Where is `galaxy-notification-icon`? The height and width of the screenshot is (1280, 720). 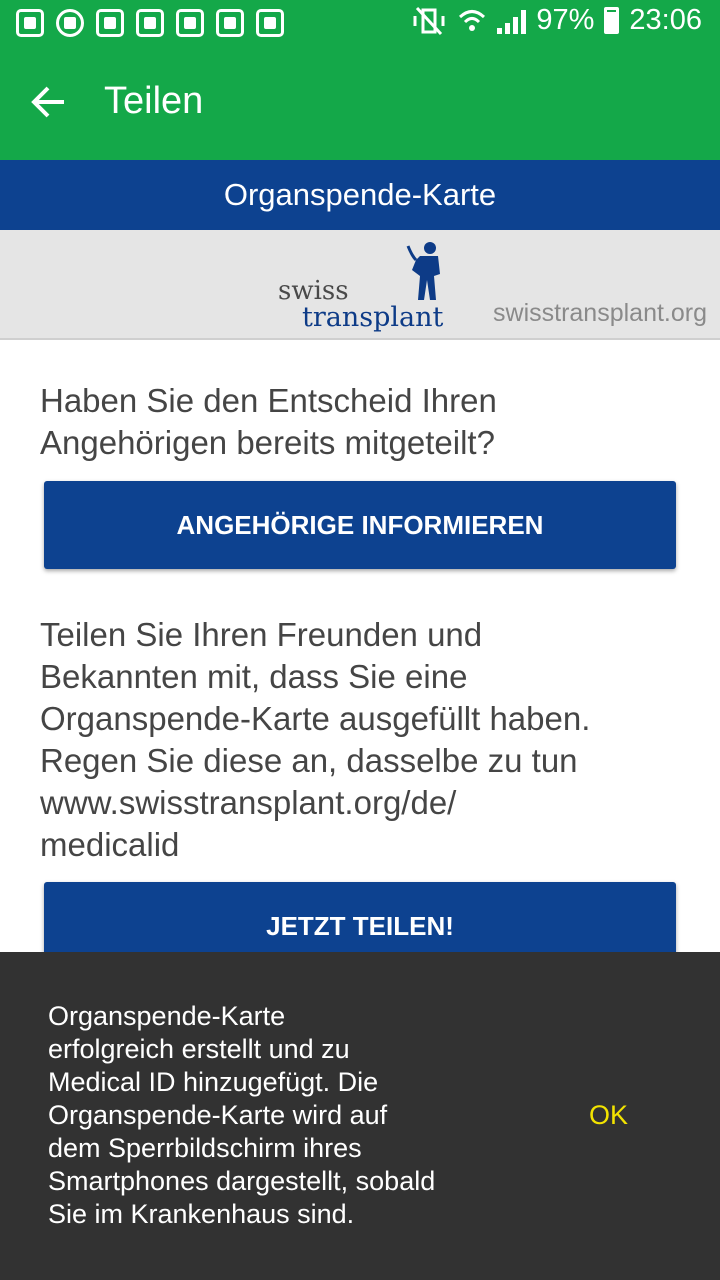
galaxy-notification-icon is located at coordinates (190, 23).